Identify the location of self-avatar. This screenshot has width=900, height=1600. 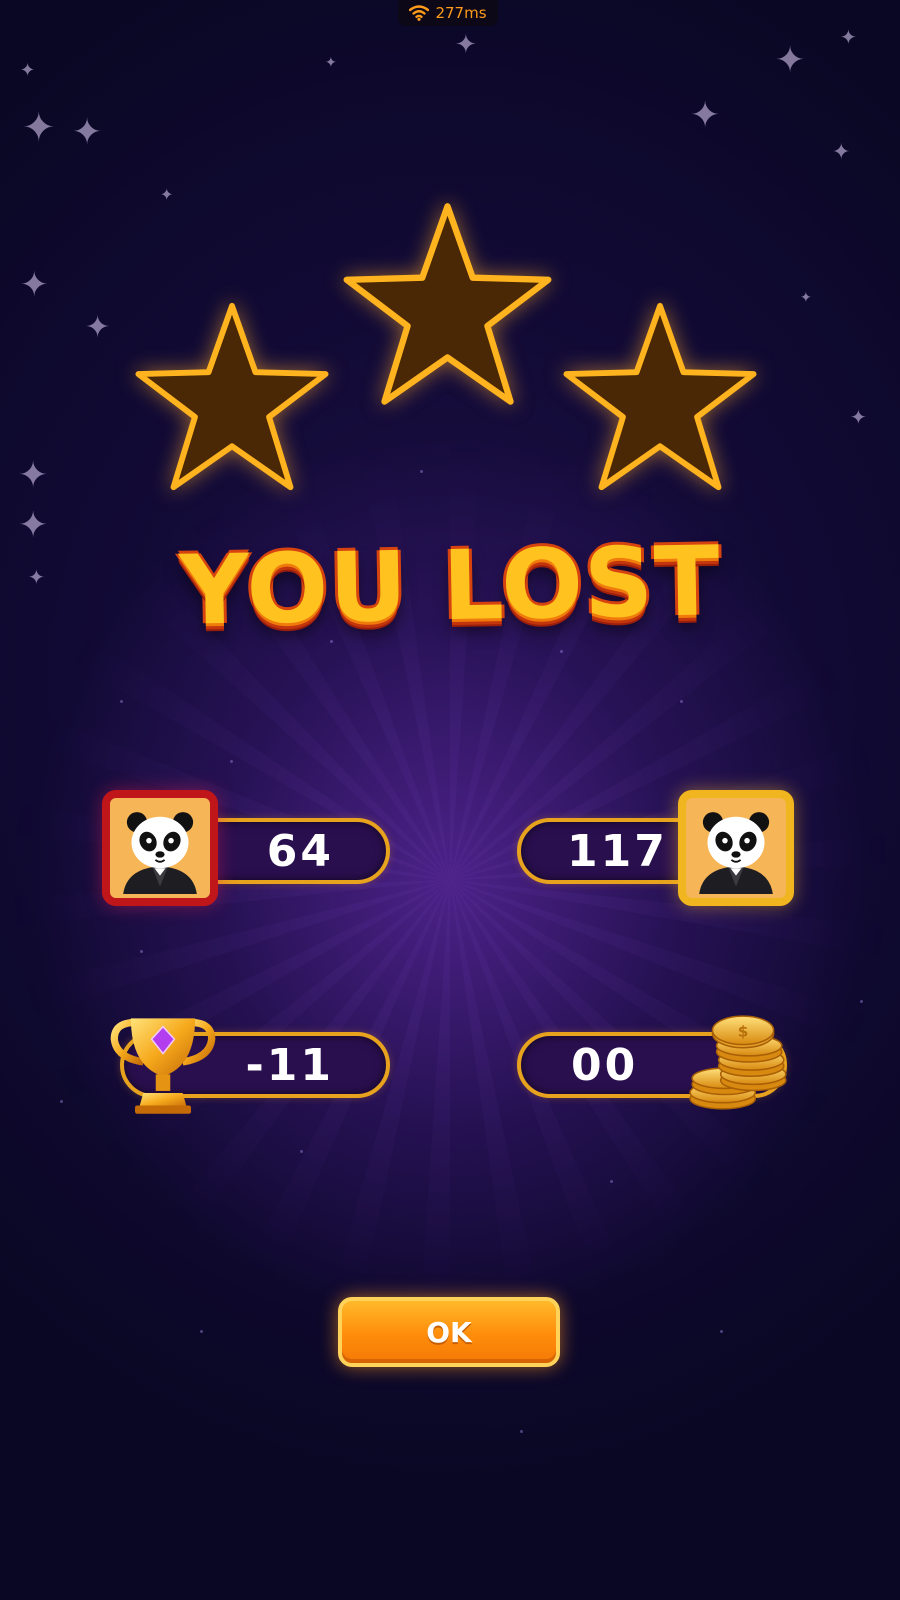
(160, 848).